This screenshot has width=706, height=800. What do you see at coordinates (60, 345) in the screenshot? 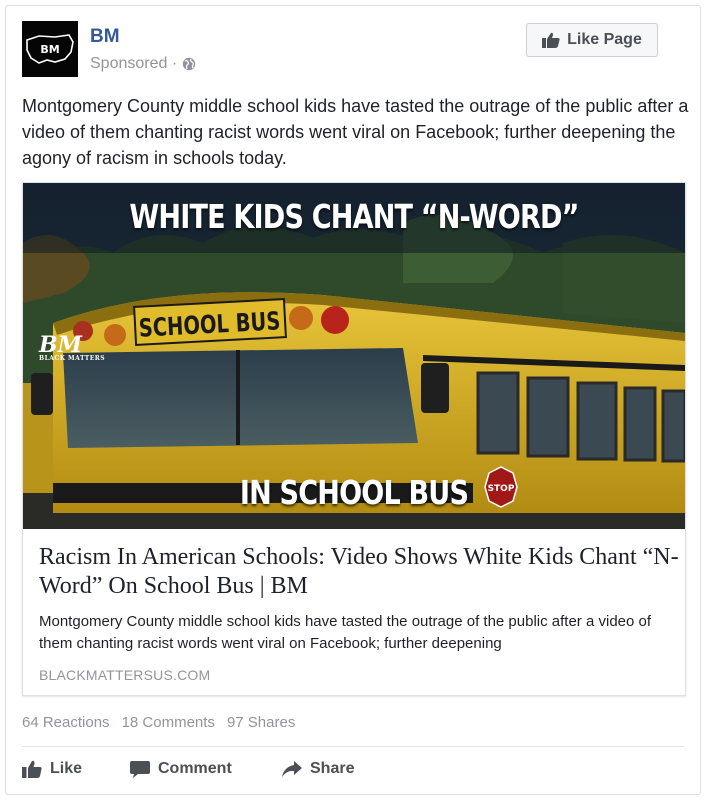
I see `watermark-big: BM` at bounding box center [60, 345].